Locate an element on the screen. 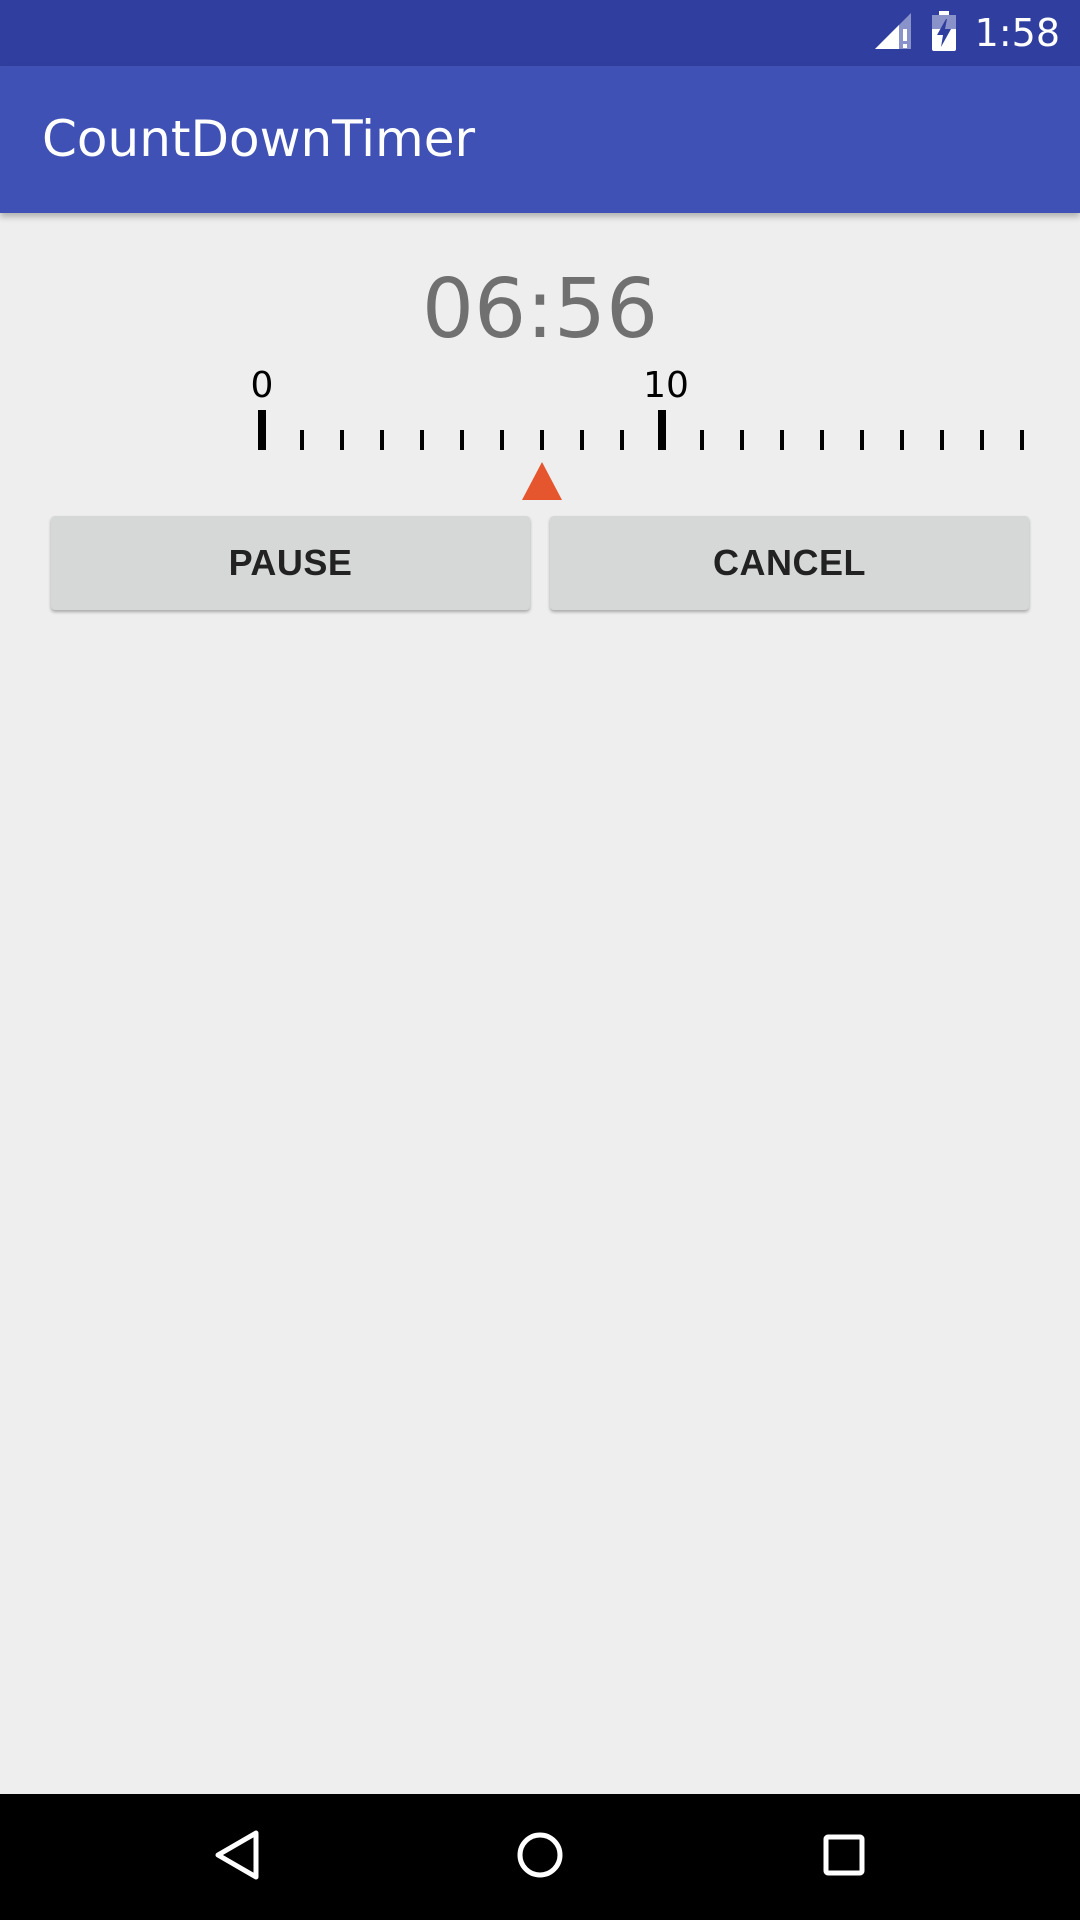 Image resolution: width=1080 pixels, height=1920 pixels. status-icons: 1:58 is located at coordinates (966, 33).